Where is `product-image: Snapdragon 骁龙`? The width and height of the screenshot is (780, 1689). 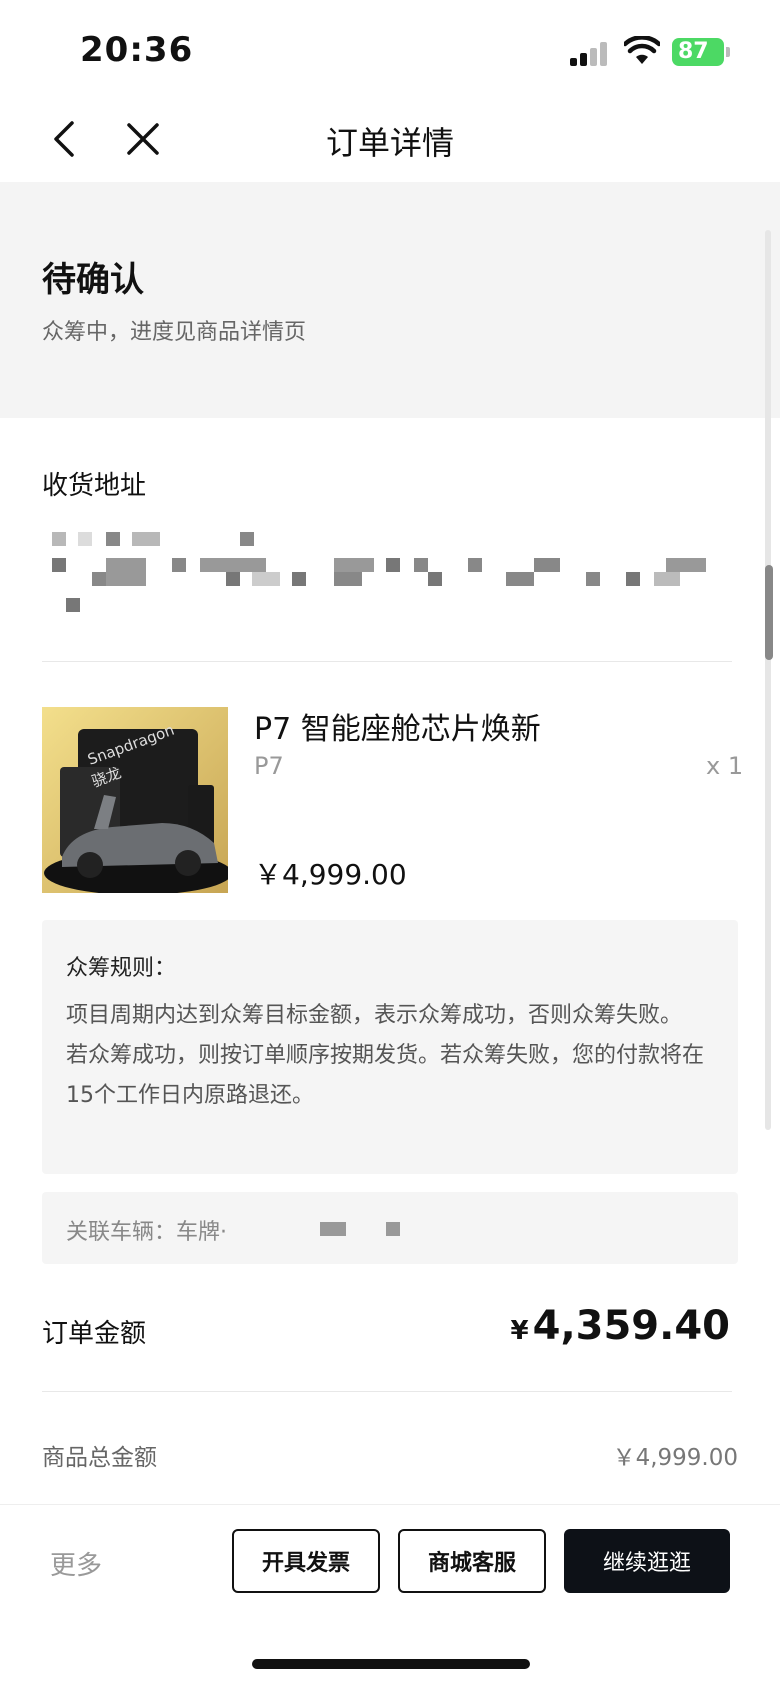
product-image: Snapdragon 骁龙 is located at coordinates (135, 800).